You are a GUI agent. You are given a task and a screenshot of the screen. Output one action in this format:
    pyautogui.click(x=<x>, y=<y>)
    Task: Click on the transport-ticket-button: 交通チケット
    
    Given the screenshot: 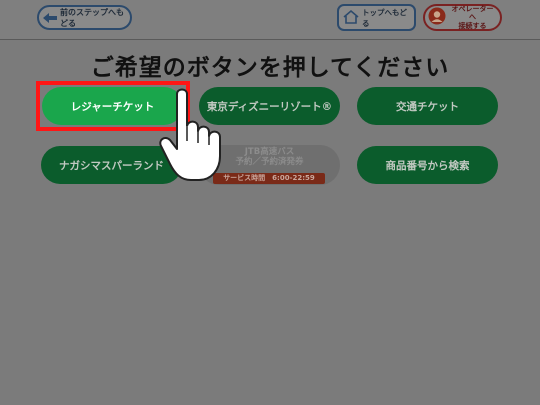 What is the action you would take?
    pyautogui.click(x=427, y=106)
    